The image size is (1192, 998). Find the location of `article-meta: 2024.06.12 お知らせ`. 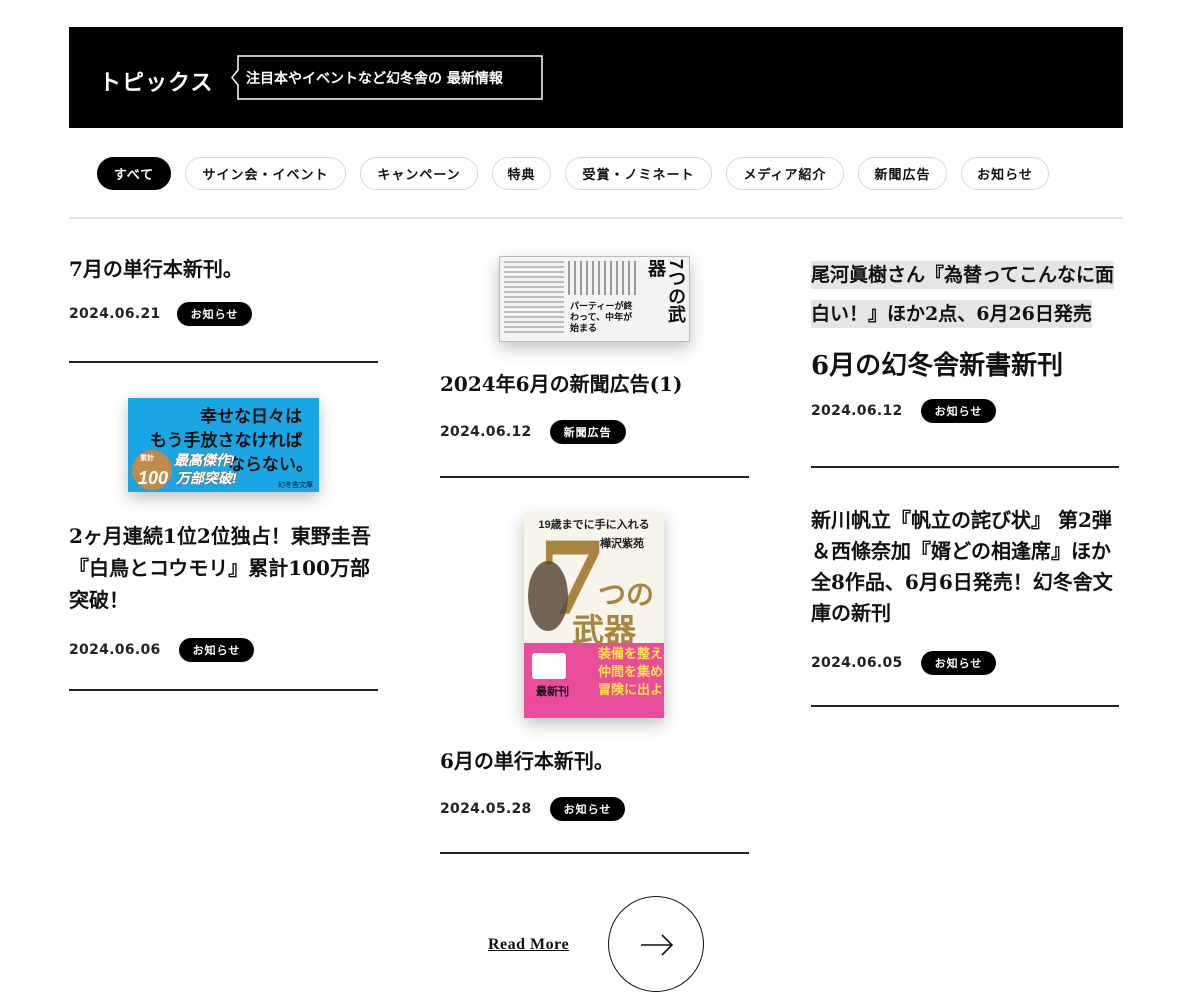

article-meta: 2024.06.12 お知らせ is located at coordinates (966, 410).